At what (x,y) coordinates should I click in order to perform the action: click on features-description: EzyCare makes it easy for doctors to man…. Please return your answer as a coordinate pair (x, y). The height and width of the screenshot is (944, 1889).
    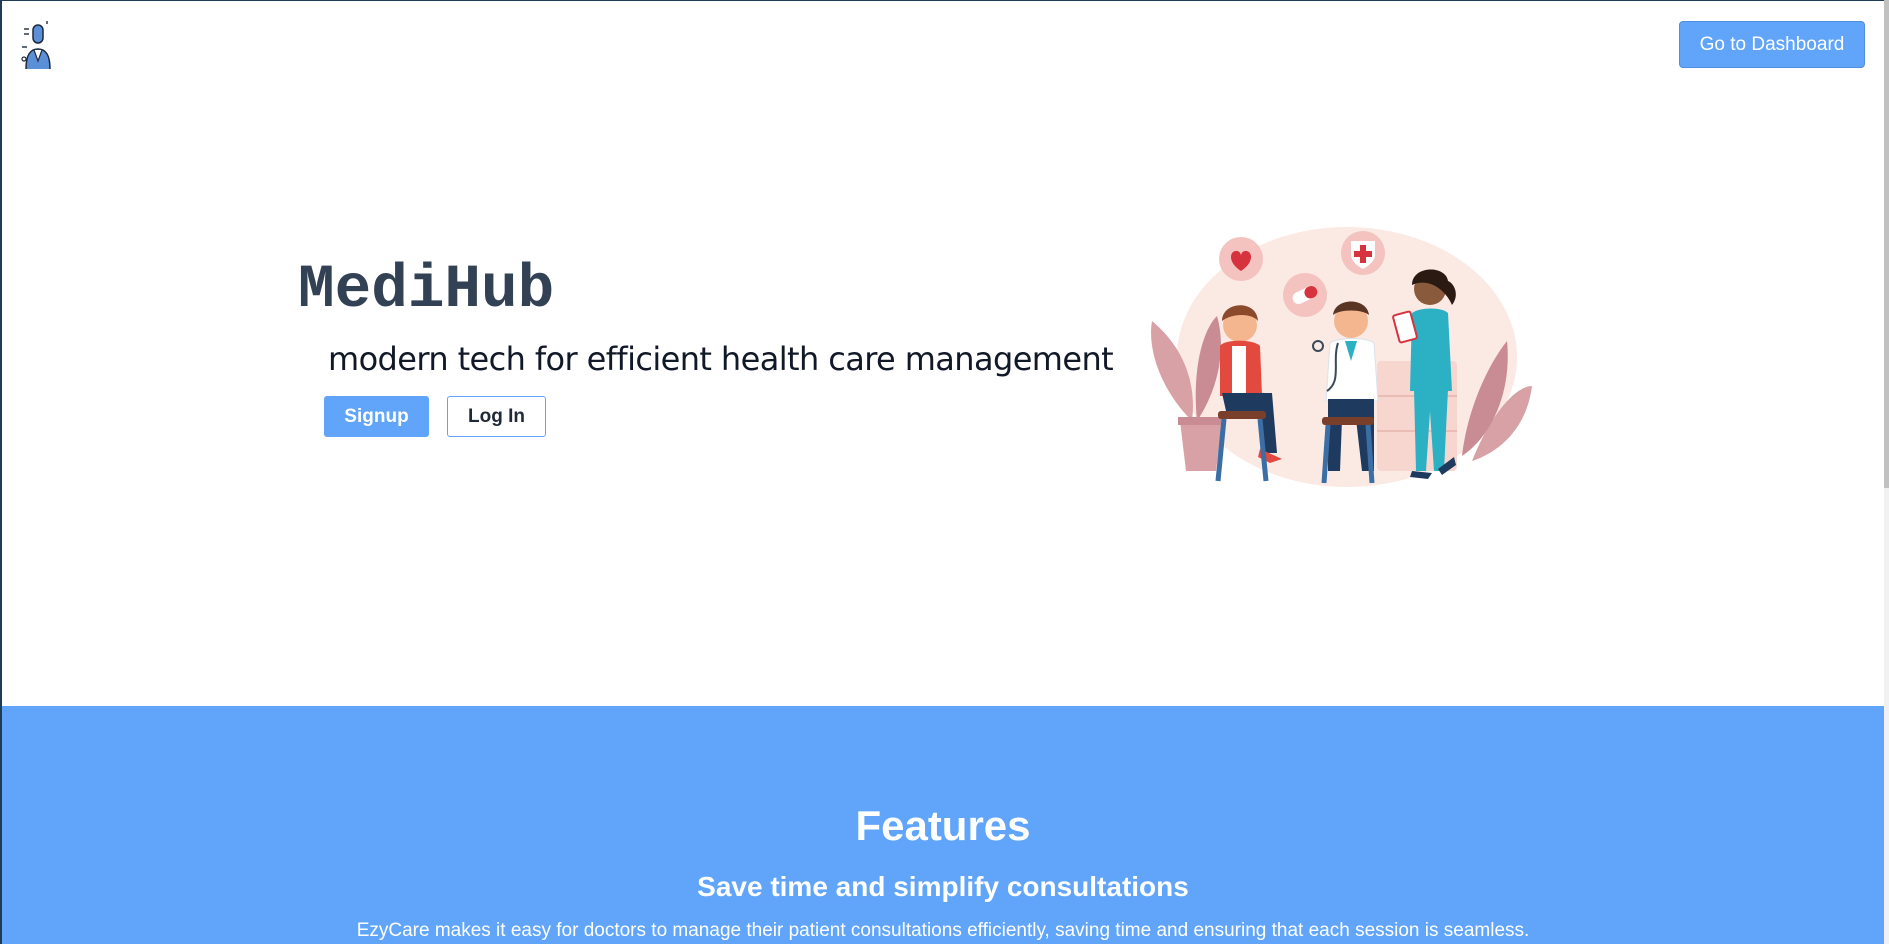
    Looking at the image, I should click on (943, 930).